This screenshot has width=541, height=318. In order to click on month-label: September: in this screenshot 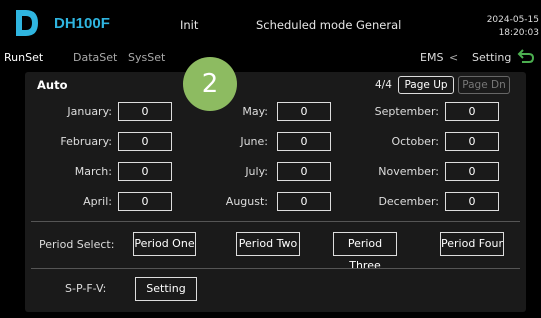, I will do `click(406, 111)`.